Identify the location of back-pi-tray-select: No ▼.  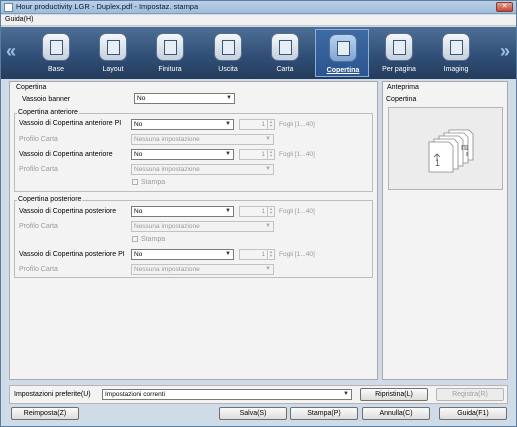
(182, 254).